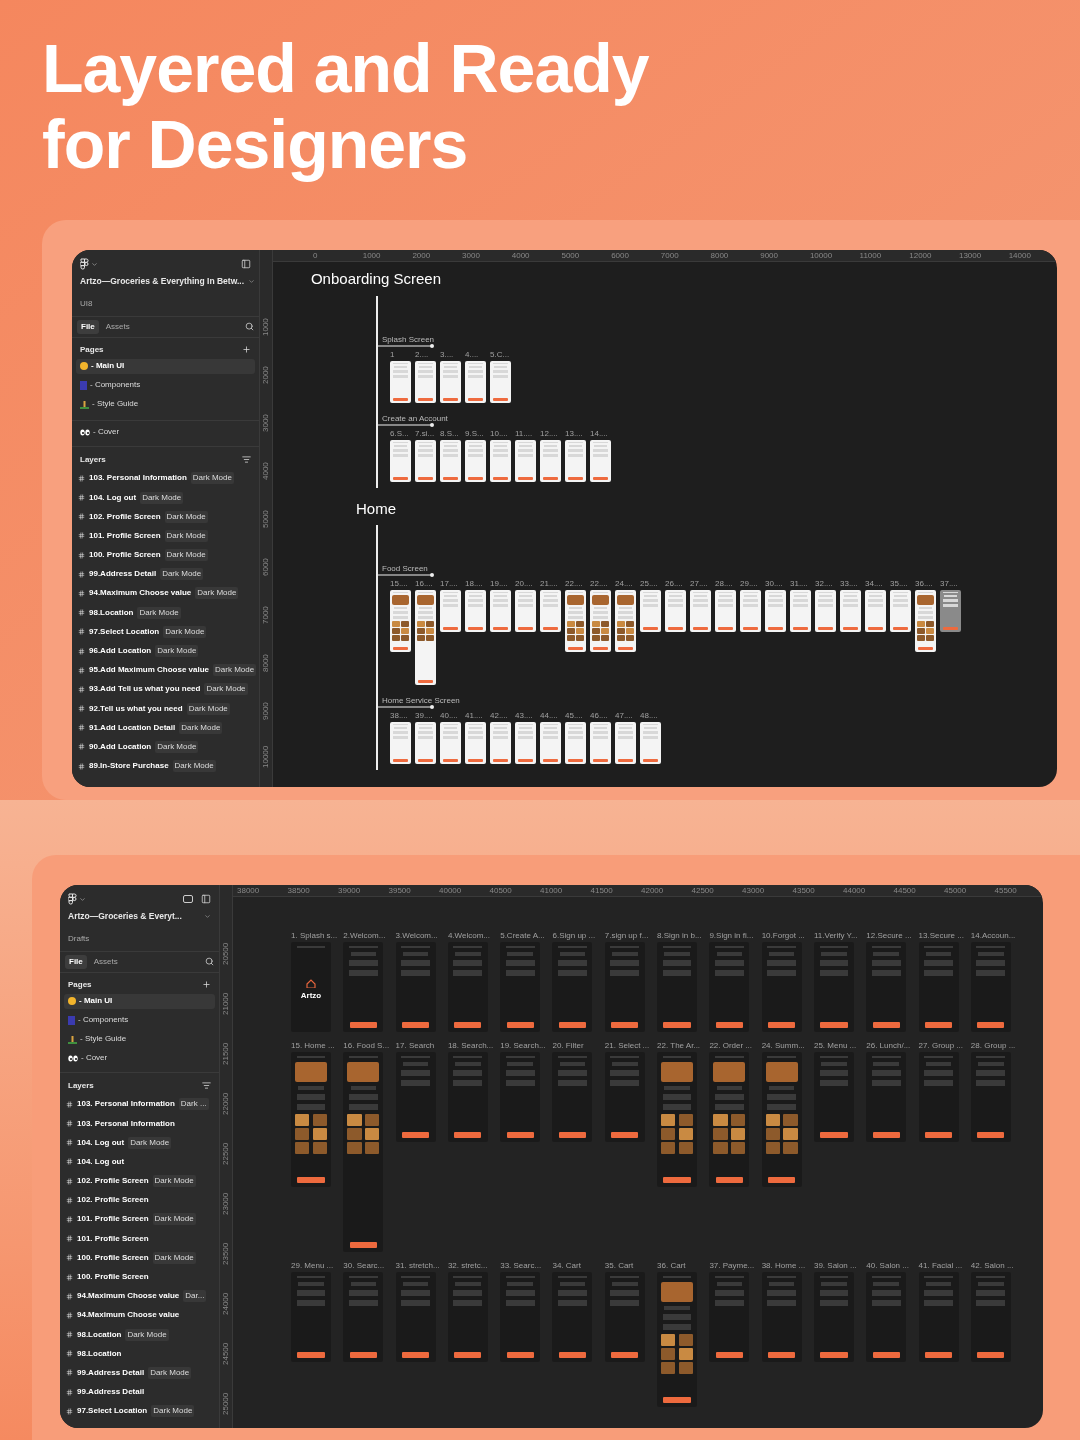  What do you see at coordinates (129, 766) in the screenshot?
I see `layer-name: 89.In-Store Purchase` at bounding box center [129, 766].